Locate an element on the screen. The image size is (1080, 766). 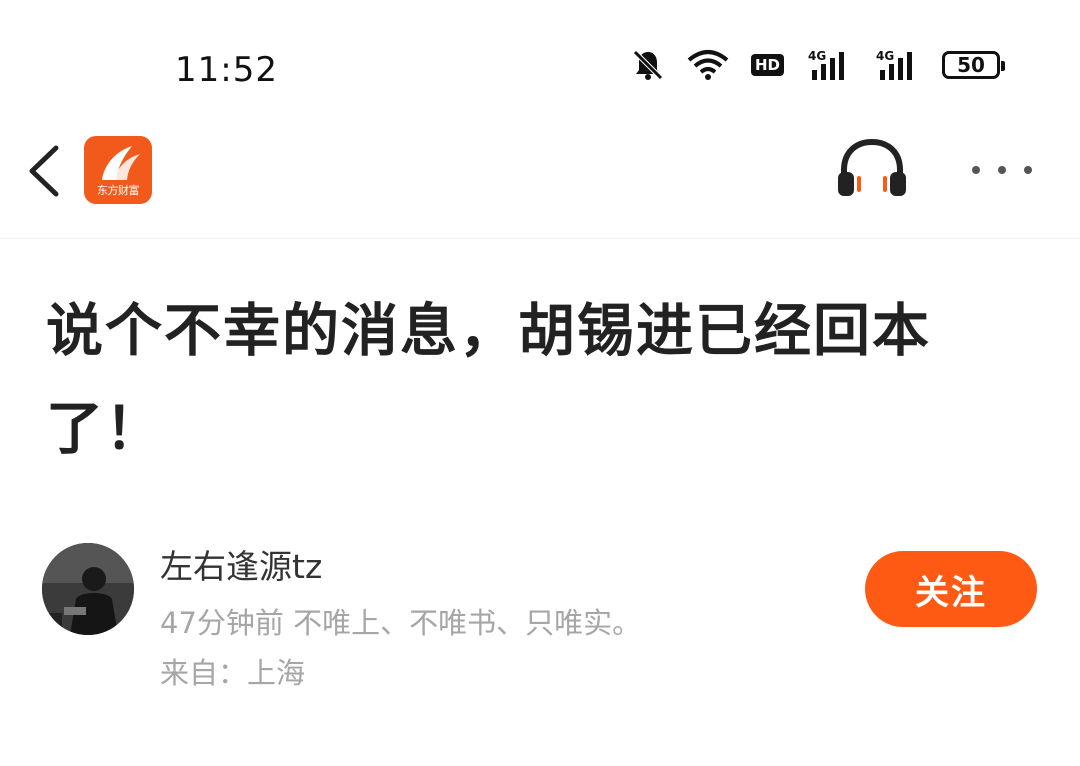
avatar-image is located at coordinates (88, 589).